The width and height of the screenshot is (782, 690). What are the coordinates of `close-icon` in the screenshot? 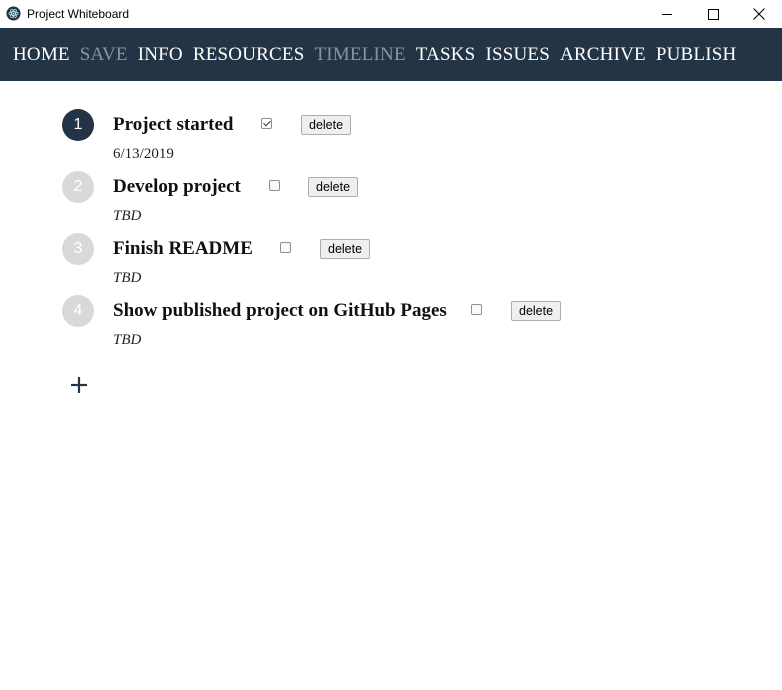 It's located at (759, 14).